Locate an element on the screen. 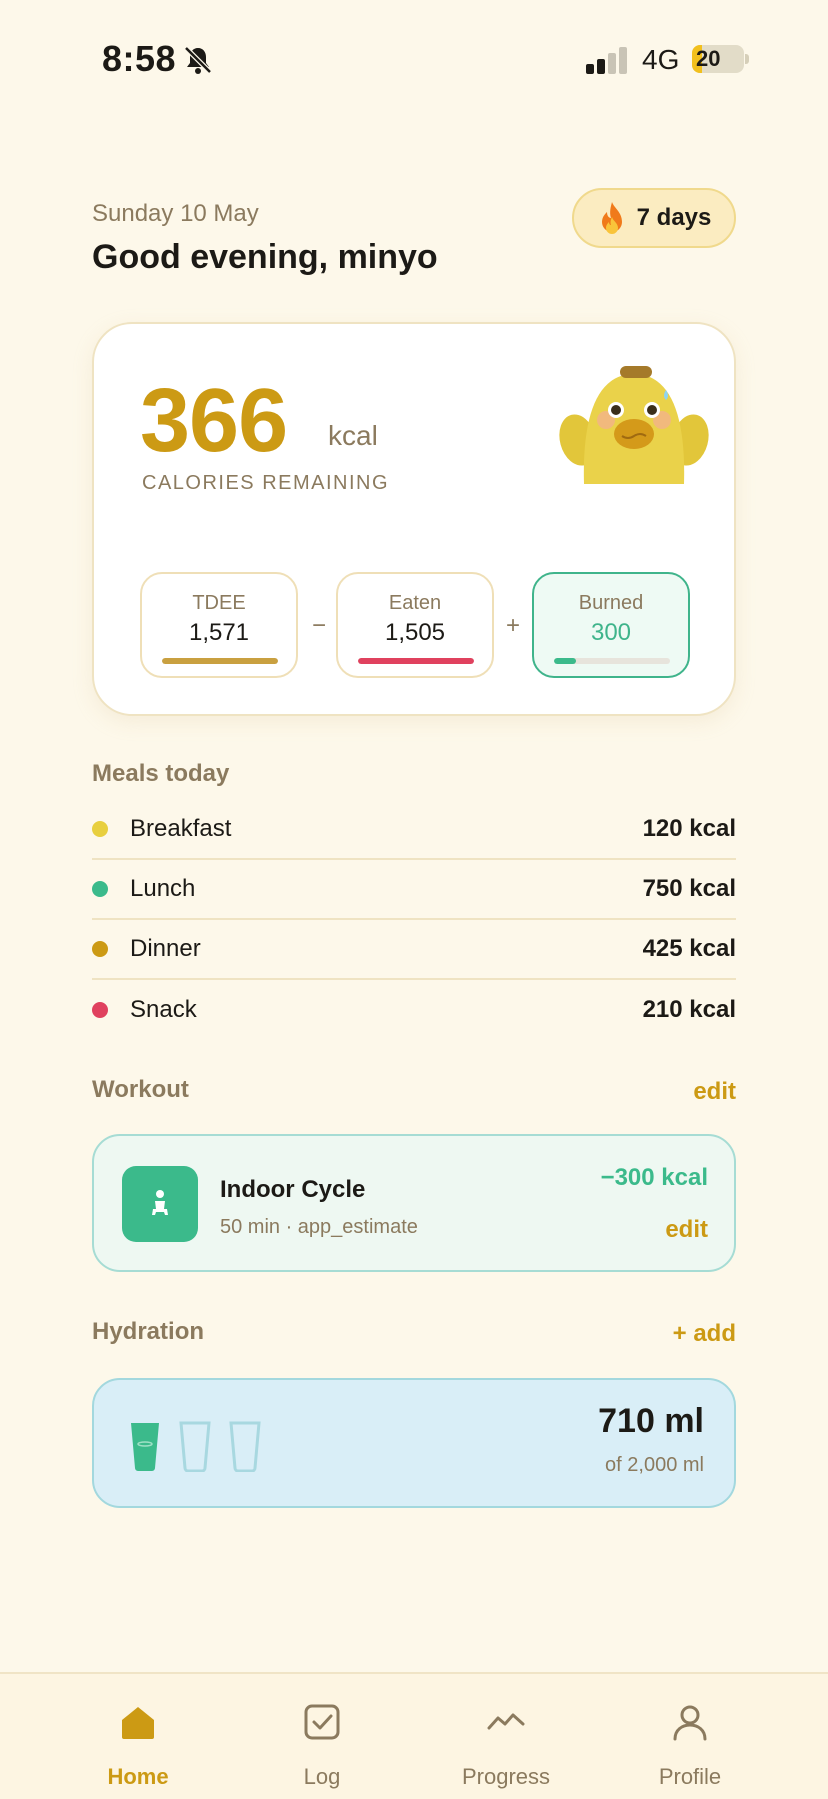 This screenshot has width=828, height=1799. stat-value: 300 is located at coordinates (611, 632).